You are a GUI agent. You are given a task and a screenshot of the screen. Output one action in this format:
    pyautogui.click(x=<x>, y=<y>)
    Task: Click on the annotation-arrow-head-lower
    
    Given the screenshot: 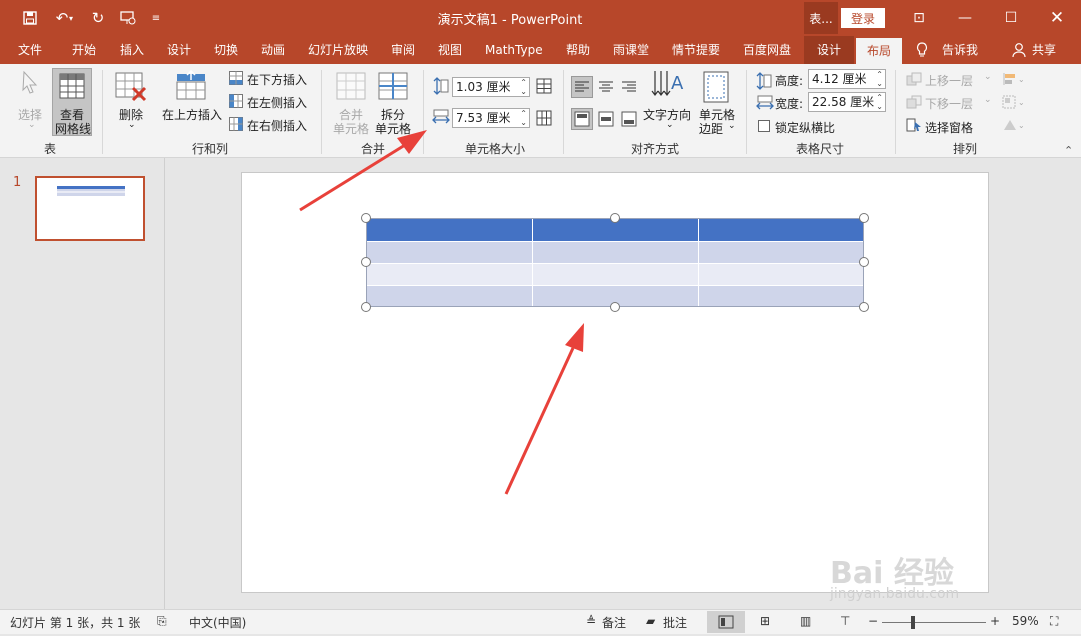 What is the action you would take?
    pyautogui.click(x=574, y=337)
    